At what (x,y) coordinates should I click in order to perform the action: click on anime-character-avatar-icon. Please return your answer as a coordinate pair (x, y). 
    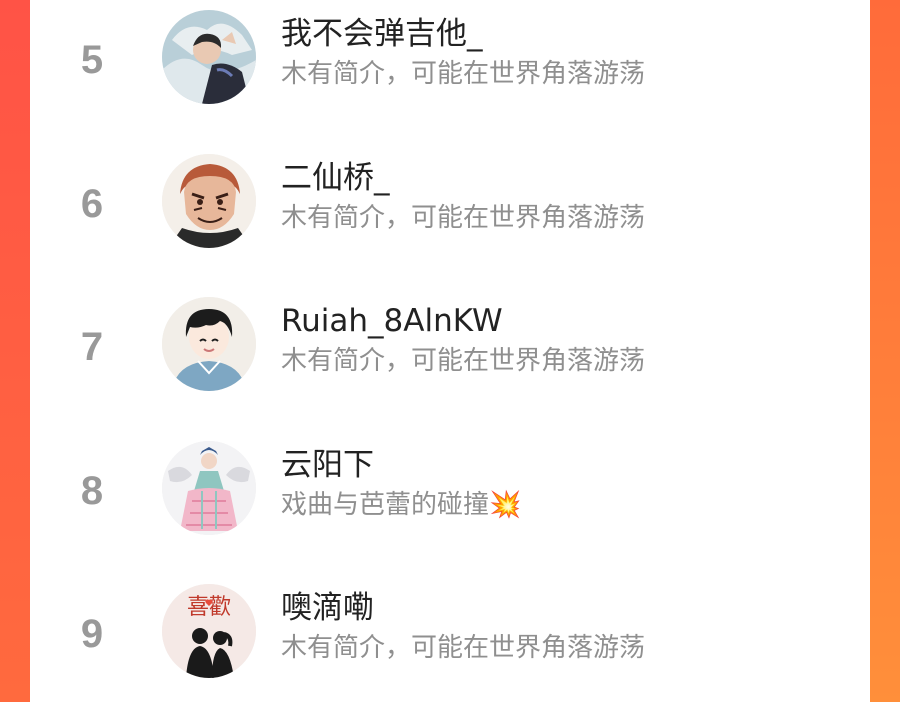
    Looking at the image, I should click on (209, 201).